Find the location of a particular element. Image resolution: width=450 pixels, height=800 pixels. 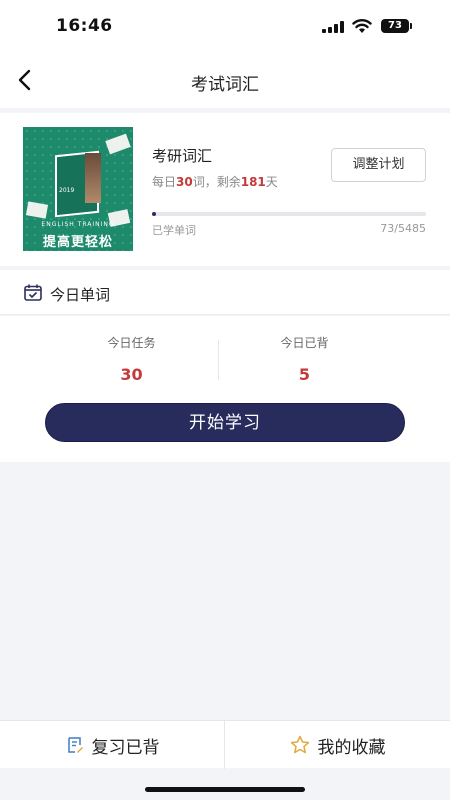

nav-bar: 考试词汇 is located at coordinates (225, 80).